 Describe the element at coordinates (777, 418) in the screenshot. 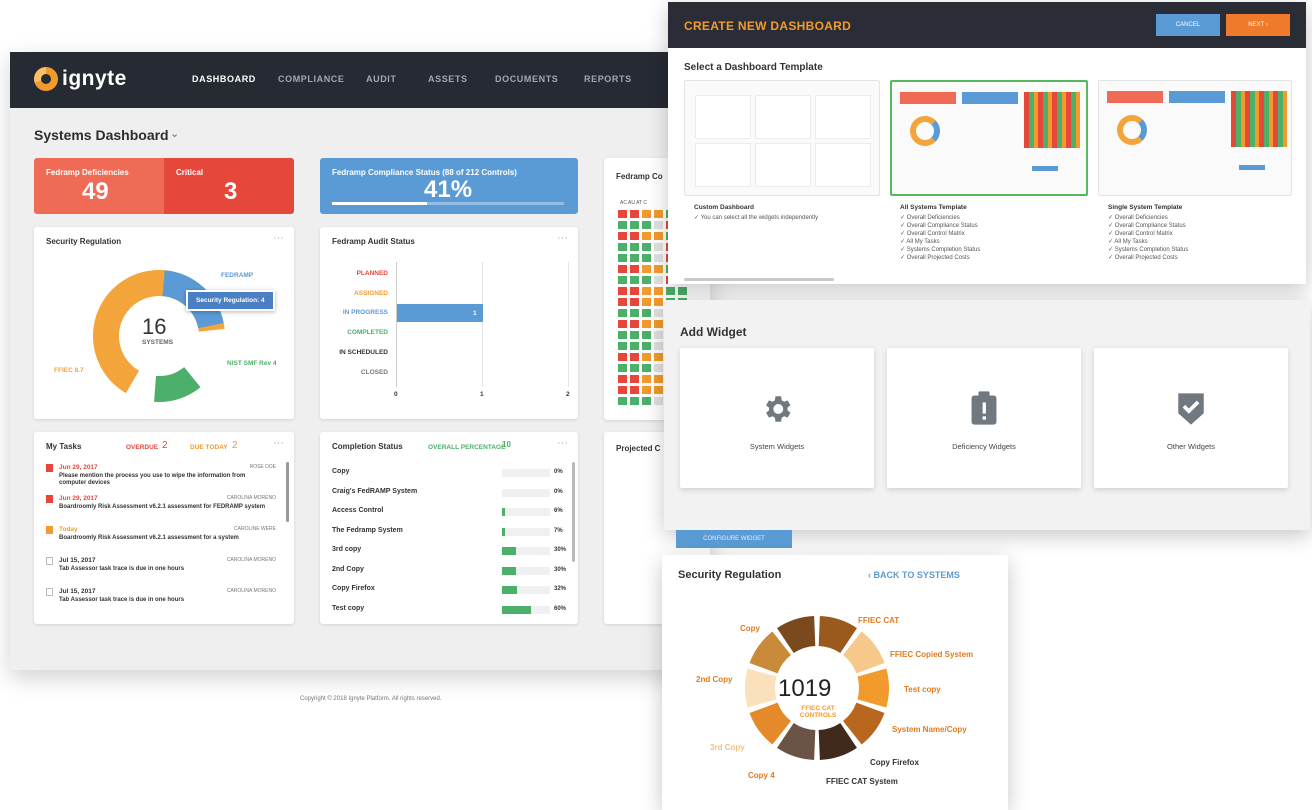

I see `system-widgets-card: System Widgets` at that location.